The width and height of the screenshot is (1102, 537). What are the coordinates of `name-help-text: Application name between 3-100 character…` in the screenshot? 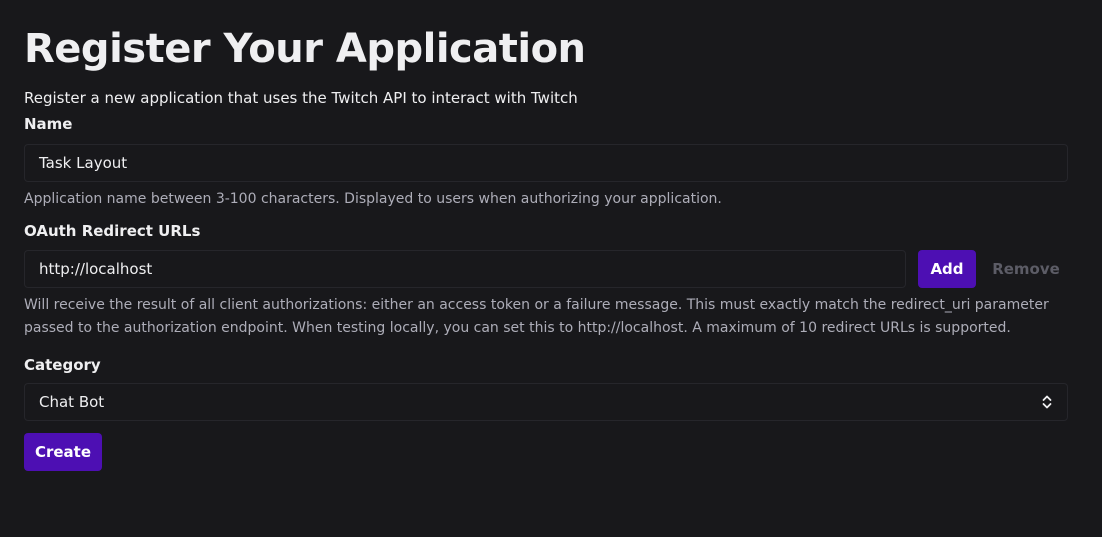 It's located at (373, 199).